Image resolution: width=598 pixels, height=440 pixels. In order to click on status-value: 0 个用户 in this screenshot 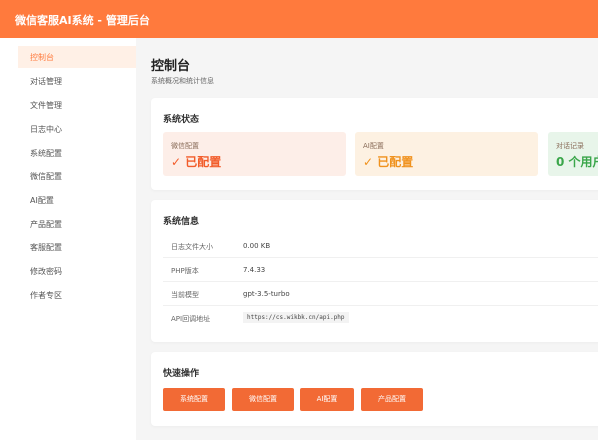, I will do `click(577, 162)`.